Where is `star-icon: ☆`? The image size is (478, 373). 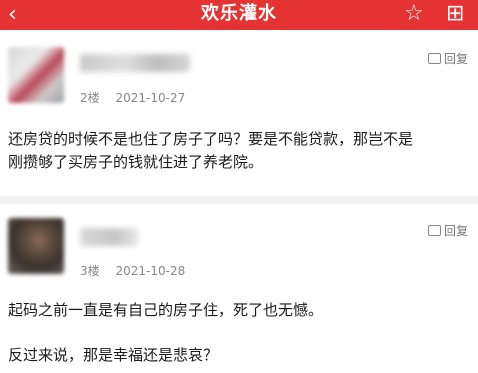 star-icon: ☆ is located at coordinates (414, 14).